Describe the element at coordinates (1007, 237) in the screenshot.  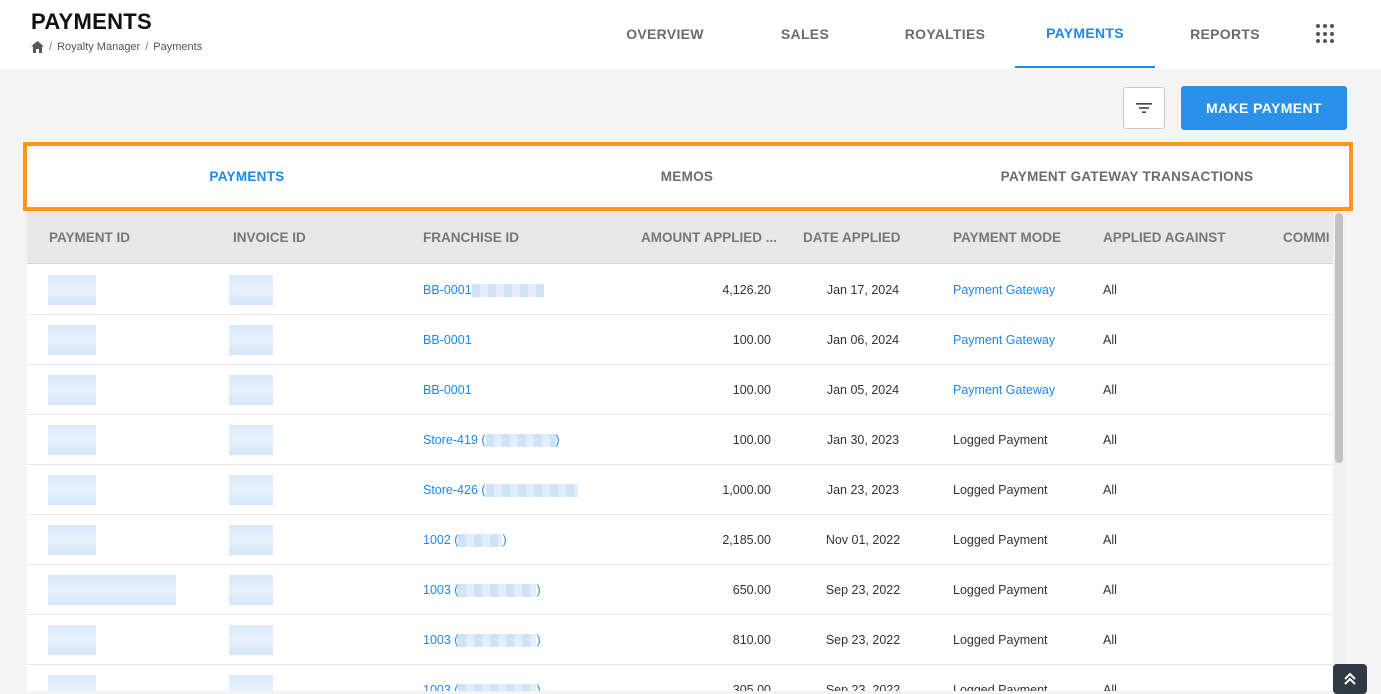
I see `column-header-payment-mode: PAYMENT MODE` at that location.